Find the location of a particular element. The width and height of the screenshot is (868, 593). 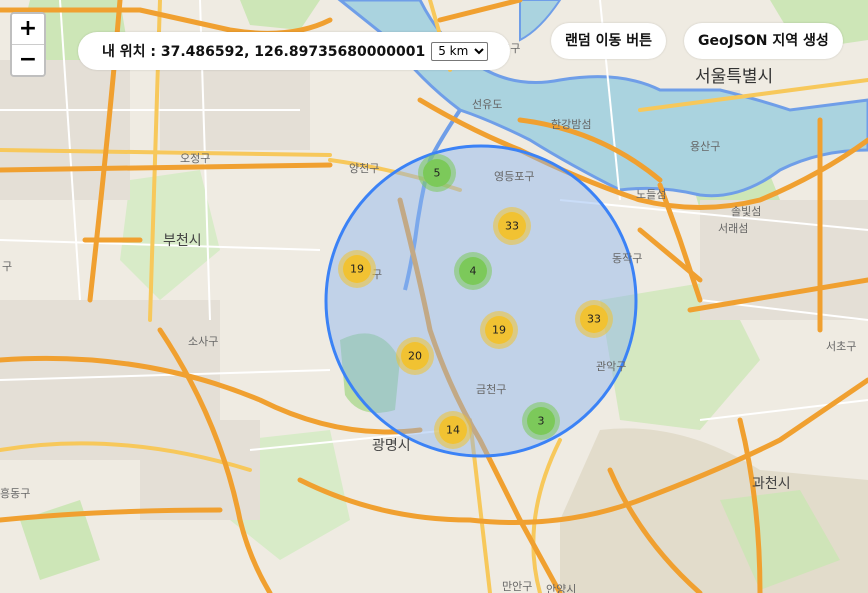

marker-cluster: 20 is located at coordinates (415, 356).